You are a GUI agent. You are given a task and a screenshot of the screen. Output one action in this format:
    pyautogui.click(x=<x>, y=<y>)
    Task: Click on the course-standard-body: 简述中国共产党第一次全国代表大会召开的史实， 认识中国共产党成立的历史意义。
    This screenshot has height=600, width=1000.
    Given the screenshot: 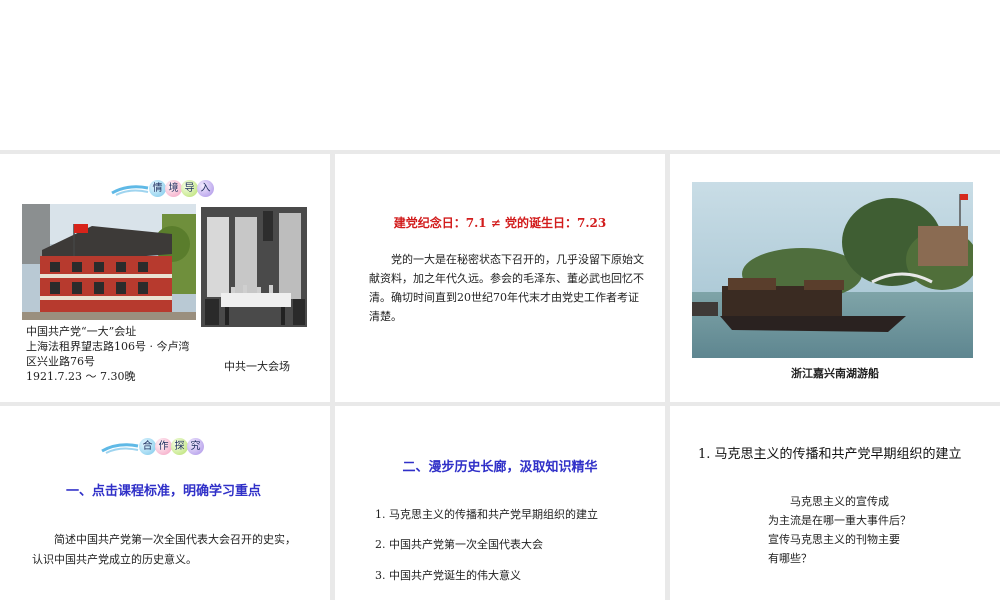 What is the action you would take?
    pyautogui.click(x=177, y=550)
    